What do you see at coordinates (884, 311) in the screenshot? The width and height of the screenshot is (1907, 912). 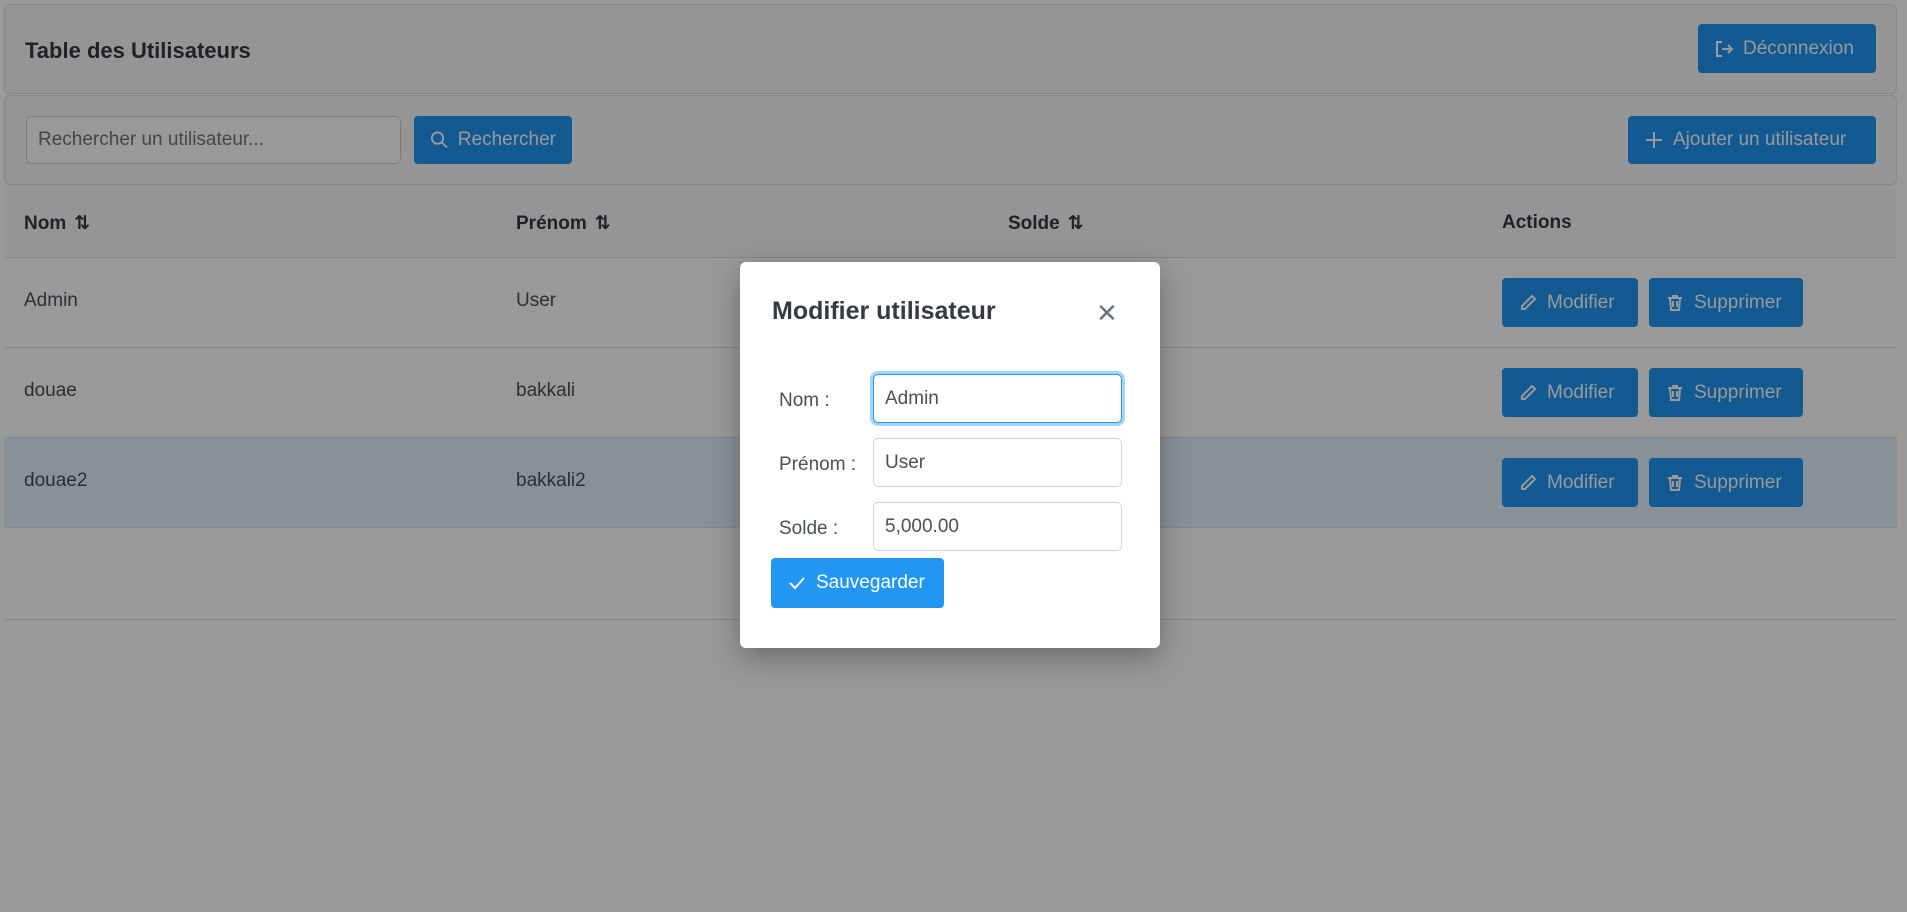 I see `modal-title: Modifier utilisateur` at bounding box center [884, 311].